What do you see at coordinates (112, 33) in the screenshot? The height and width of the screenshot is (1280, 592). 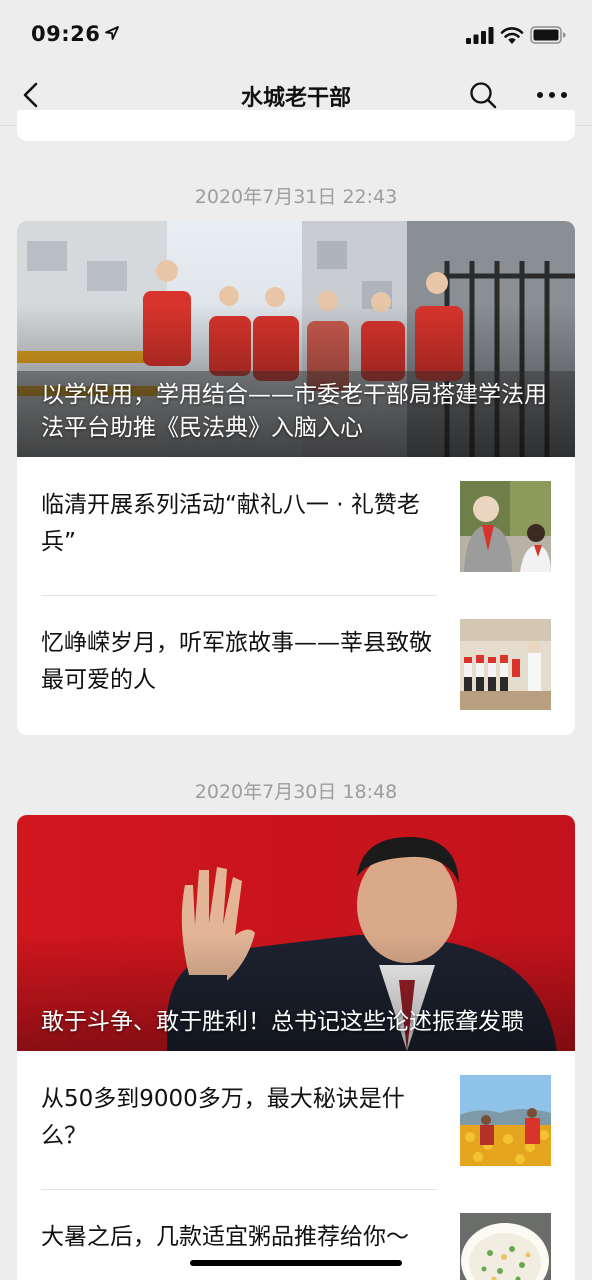 I see `location-arrow-icon` at bounding box center [112, 33].